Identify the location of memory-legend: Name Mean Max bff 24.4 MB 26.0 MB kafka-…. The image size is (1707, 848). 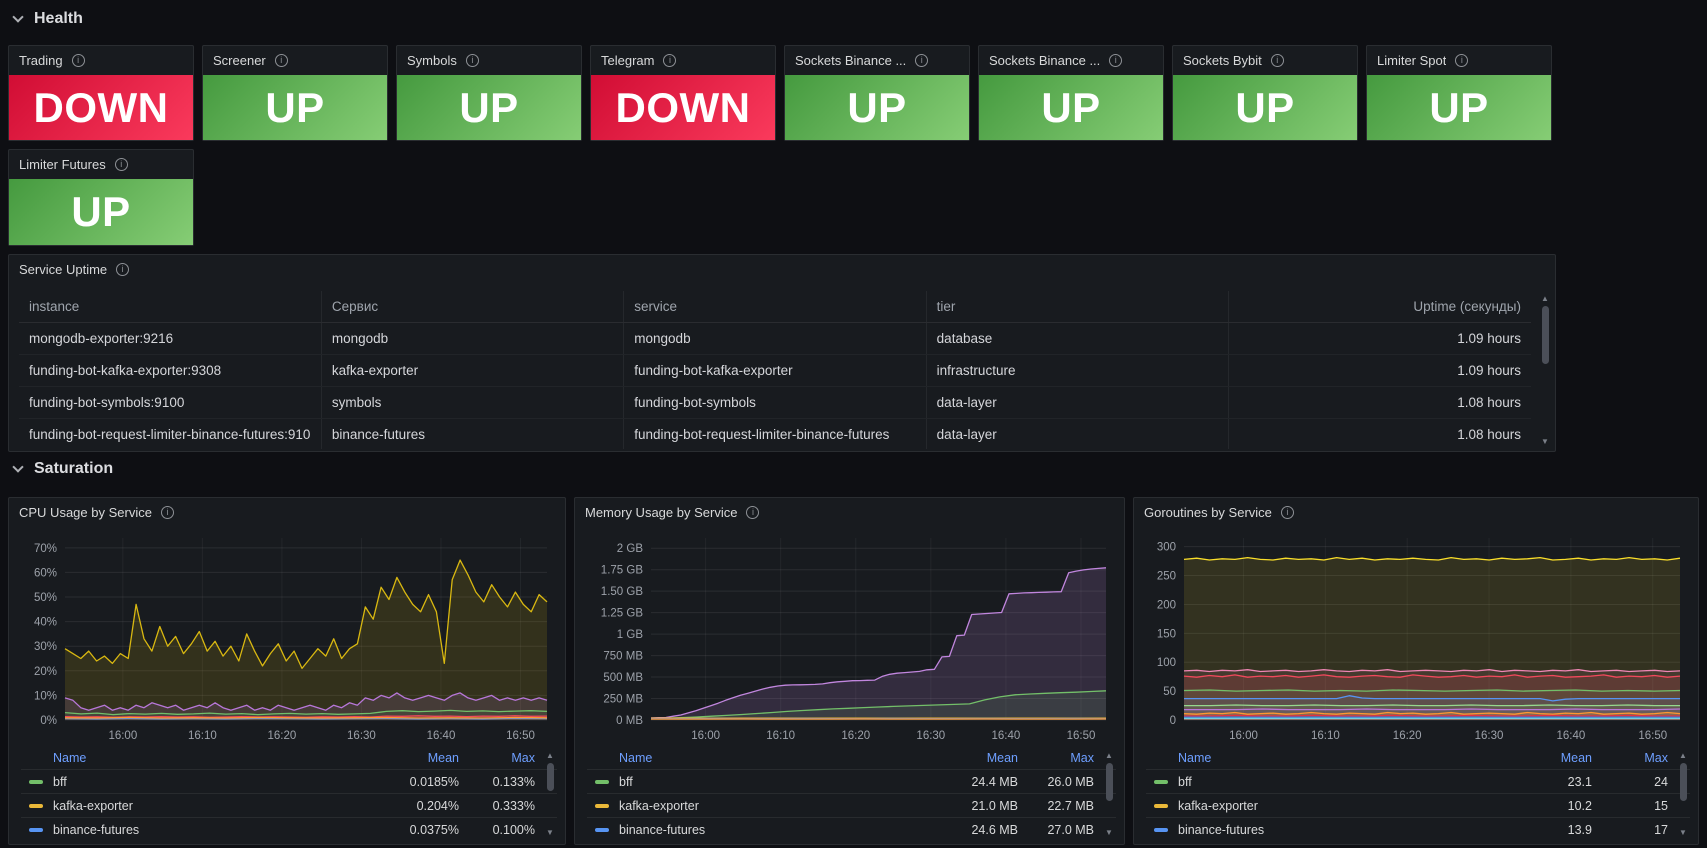
(851, 794).